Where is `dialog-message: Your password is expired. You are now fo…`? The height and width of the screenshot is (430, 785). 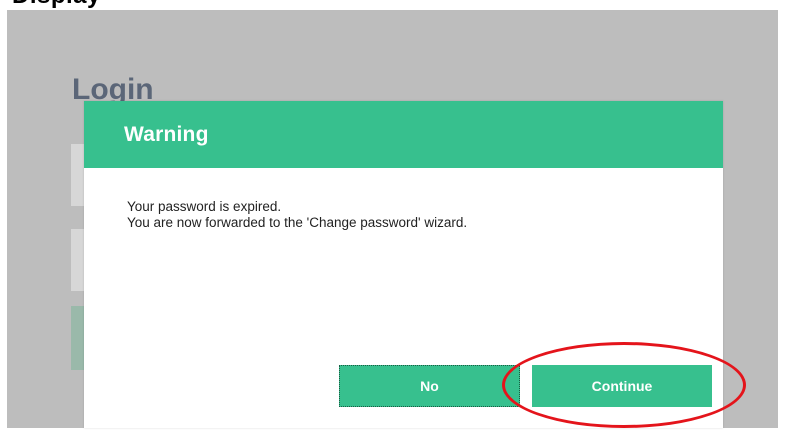
dialog-message: Your password is expired. You are now fo… is located at coordinates (297, 215).